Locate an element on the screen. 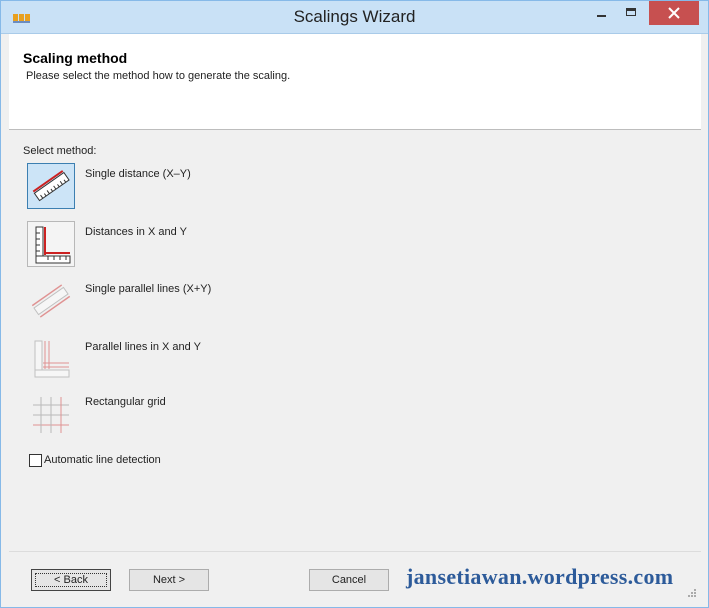 This screenshot has height=608, width=709. back-button: < Back is located at coordinates (71, 580).